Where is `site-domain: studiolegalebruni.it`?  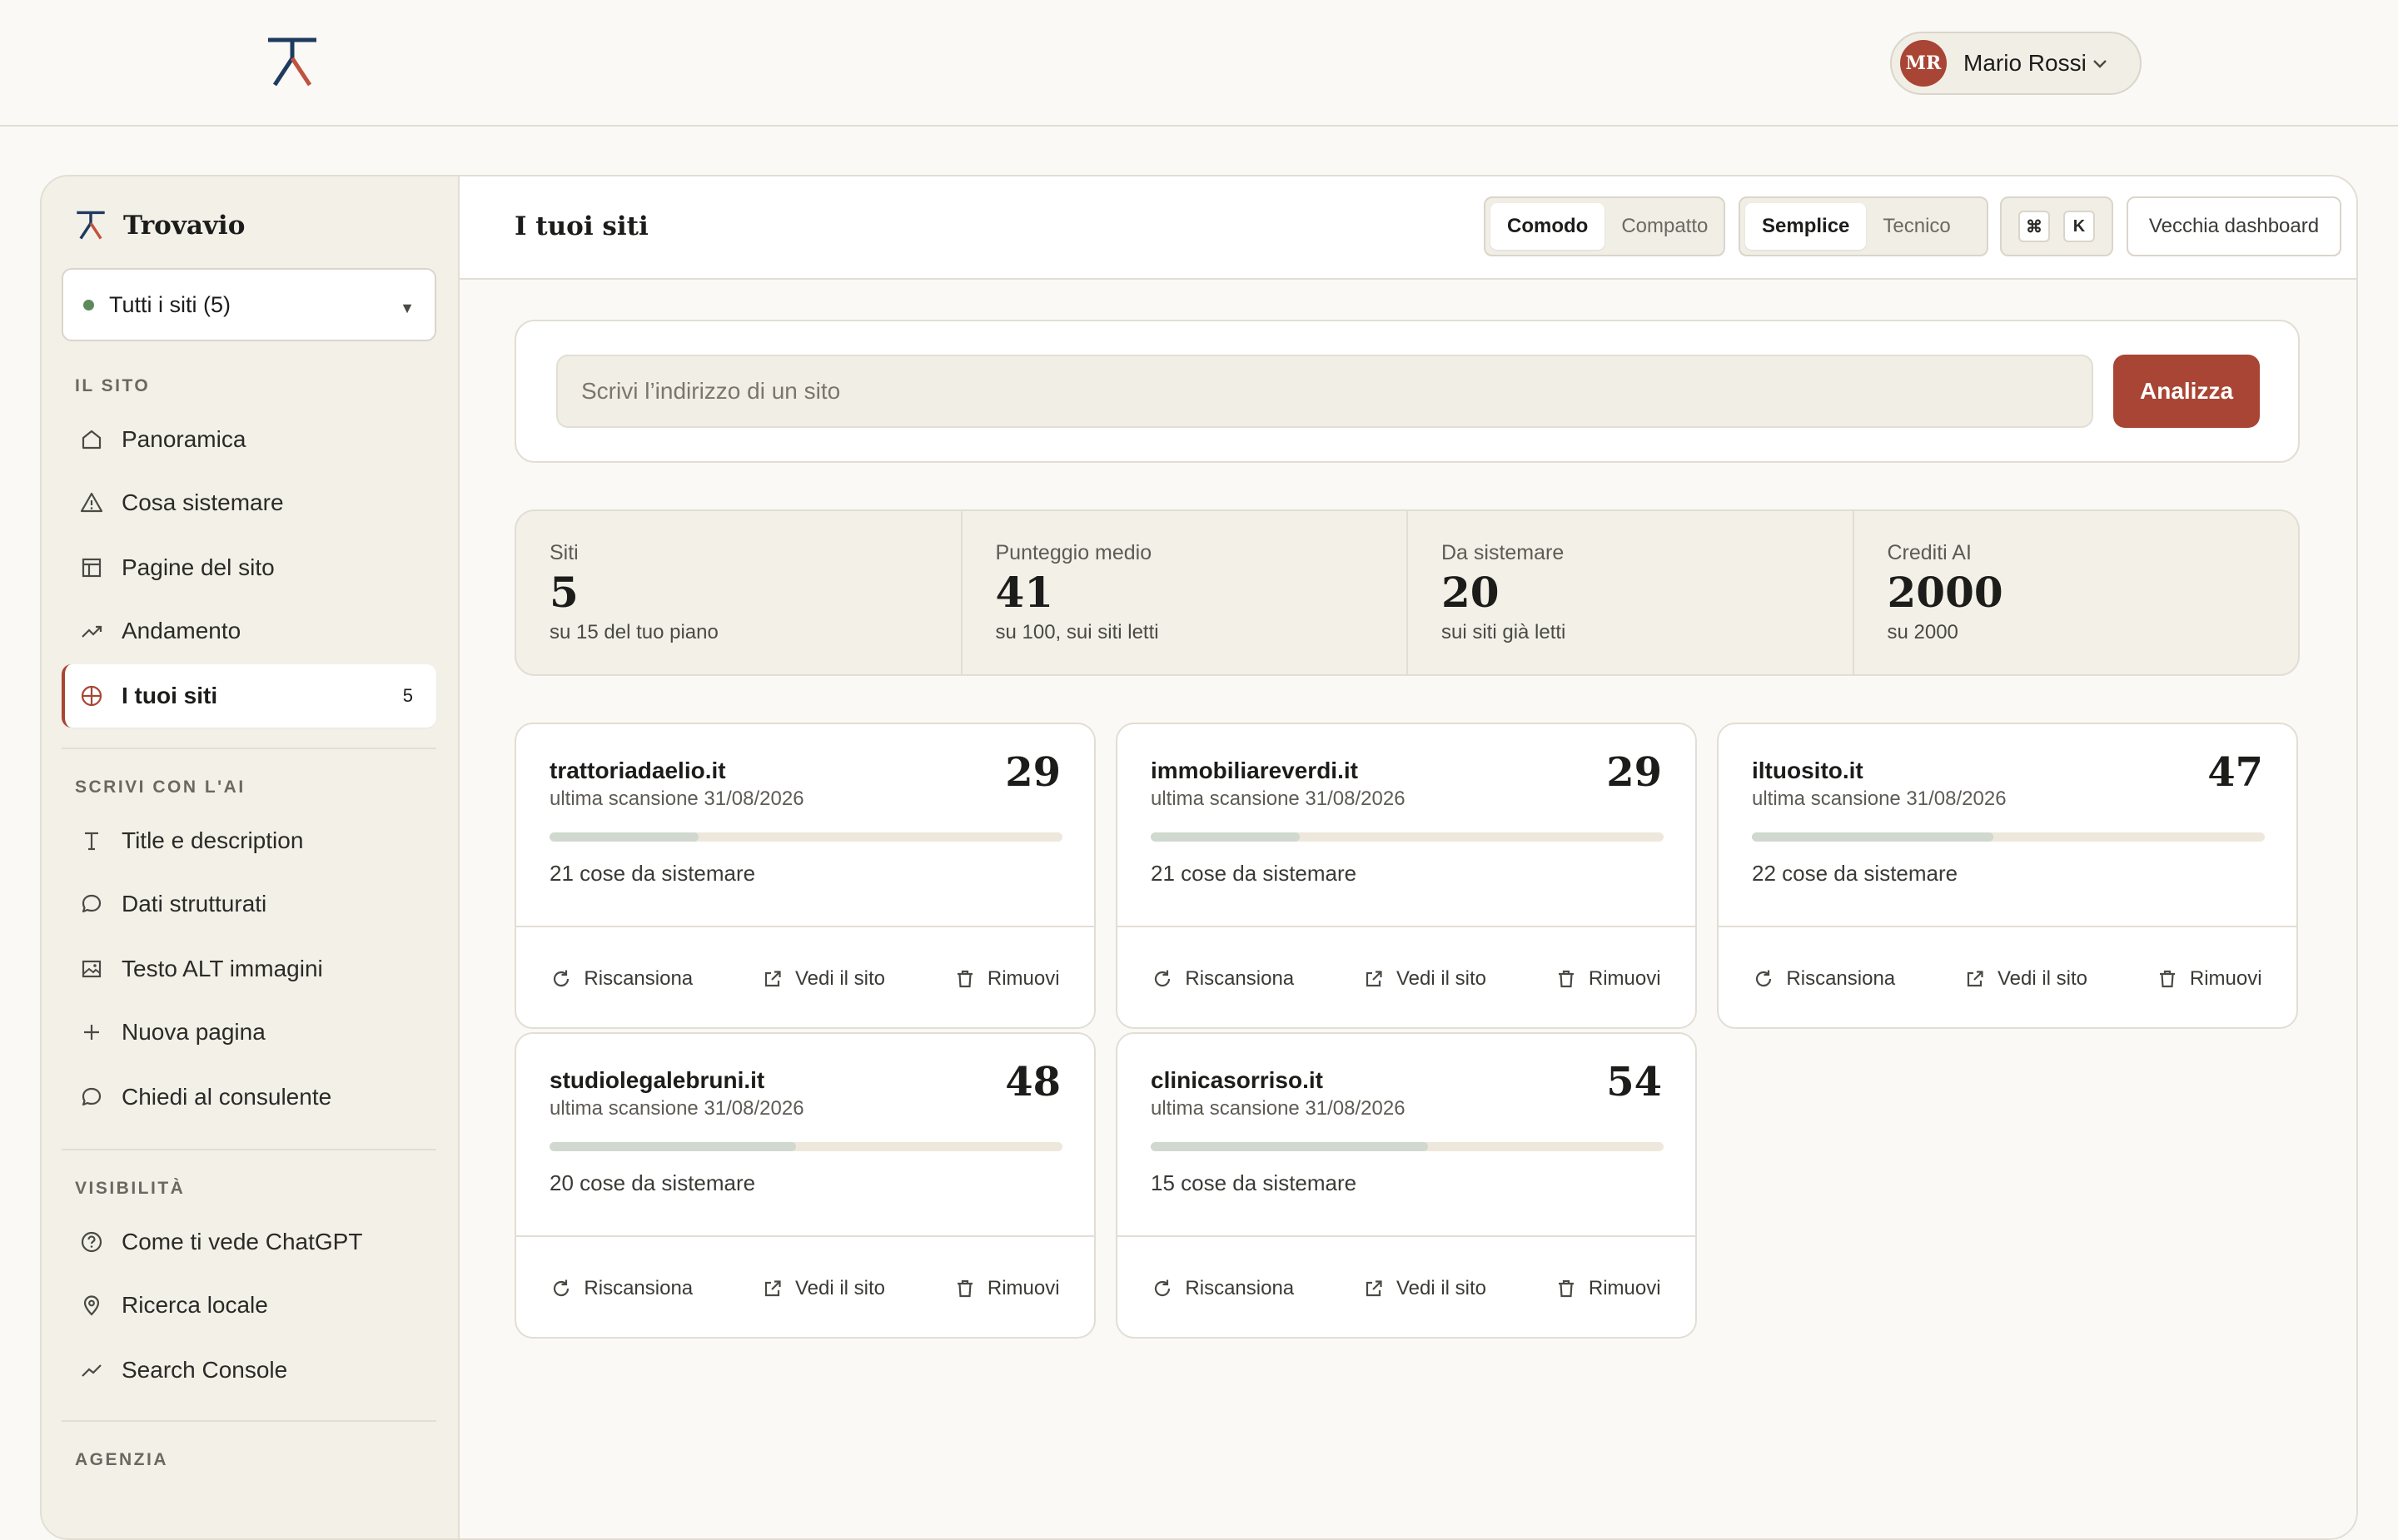 site-domain: studiolegalebruni.it is located at coordinates (657, 1080).